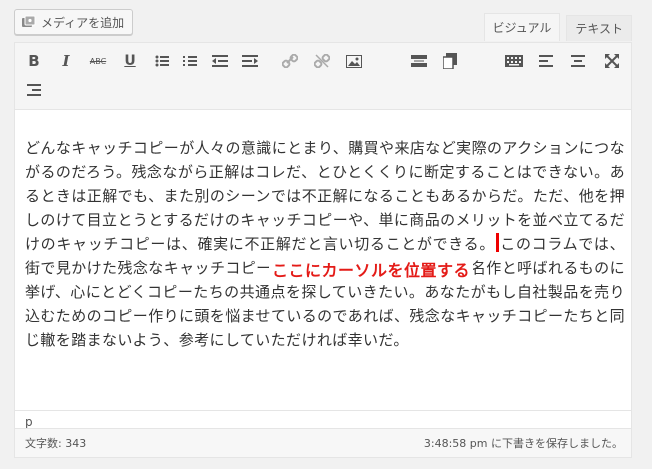  I want to click on tab-visual: ビジュアル, so click(522, 27).